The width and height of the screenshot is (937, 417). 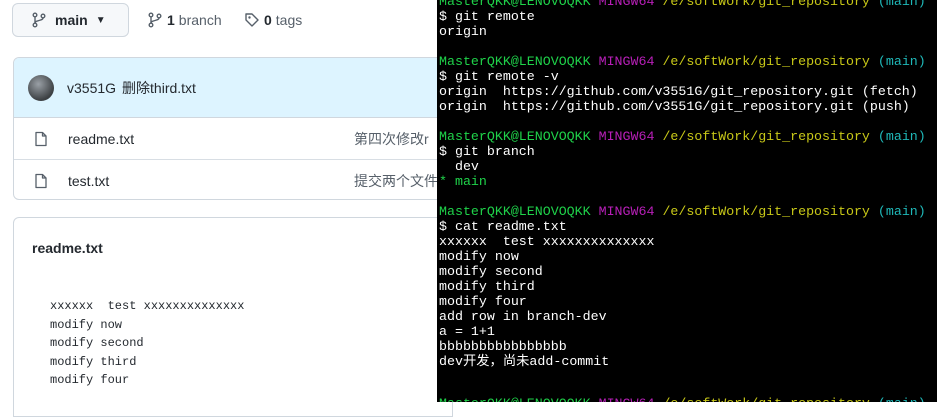 I want to click on commit-message: 删除third.txt, so click(x=159, y=88).